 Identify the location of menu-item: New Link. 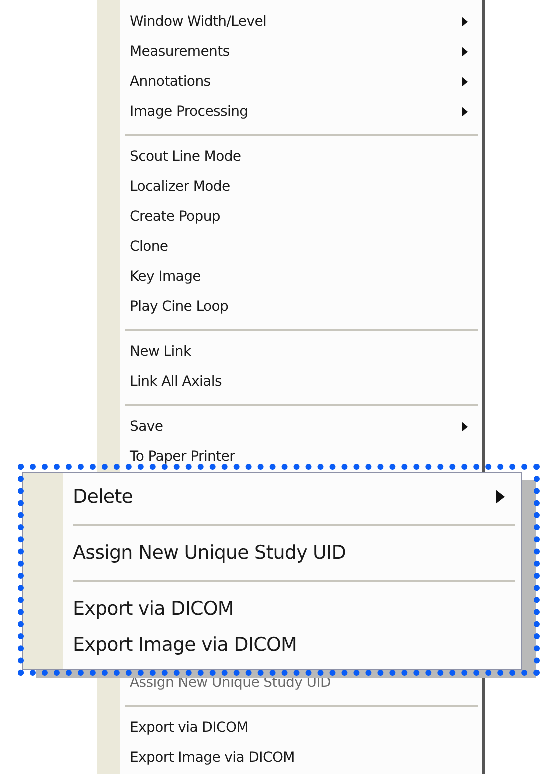
(289, 352).